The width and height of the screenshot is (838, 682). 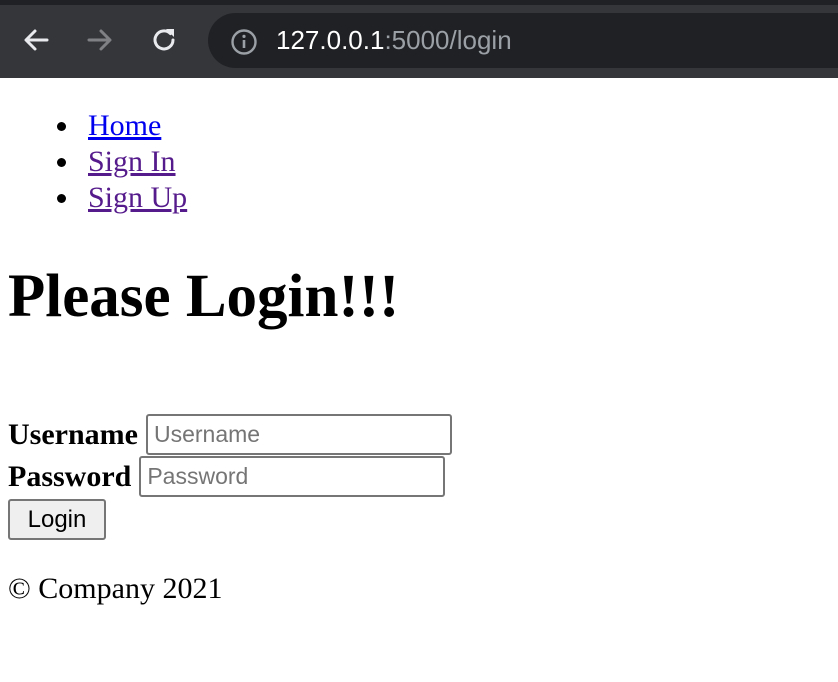 I want to click on nav-item-home: Home, so click(x=121, y=126).